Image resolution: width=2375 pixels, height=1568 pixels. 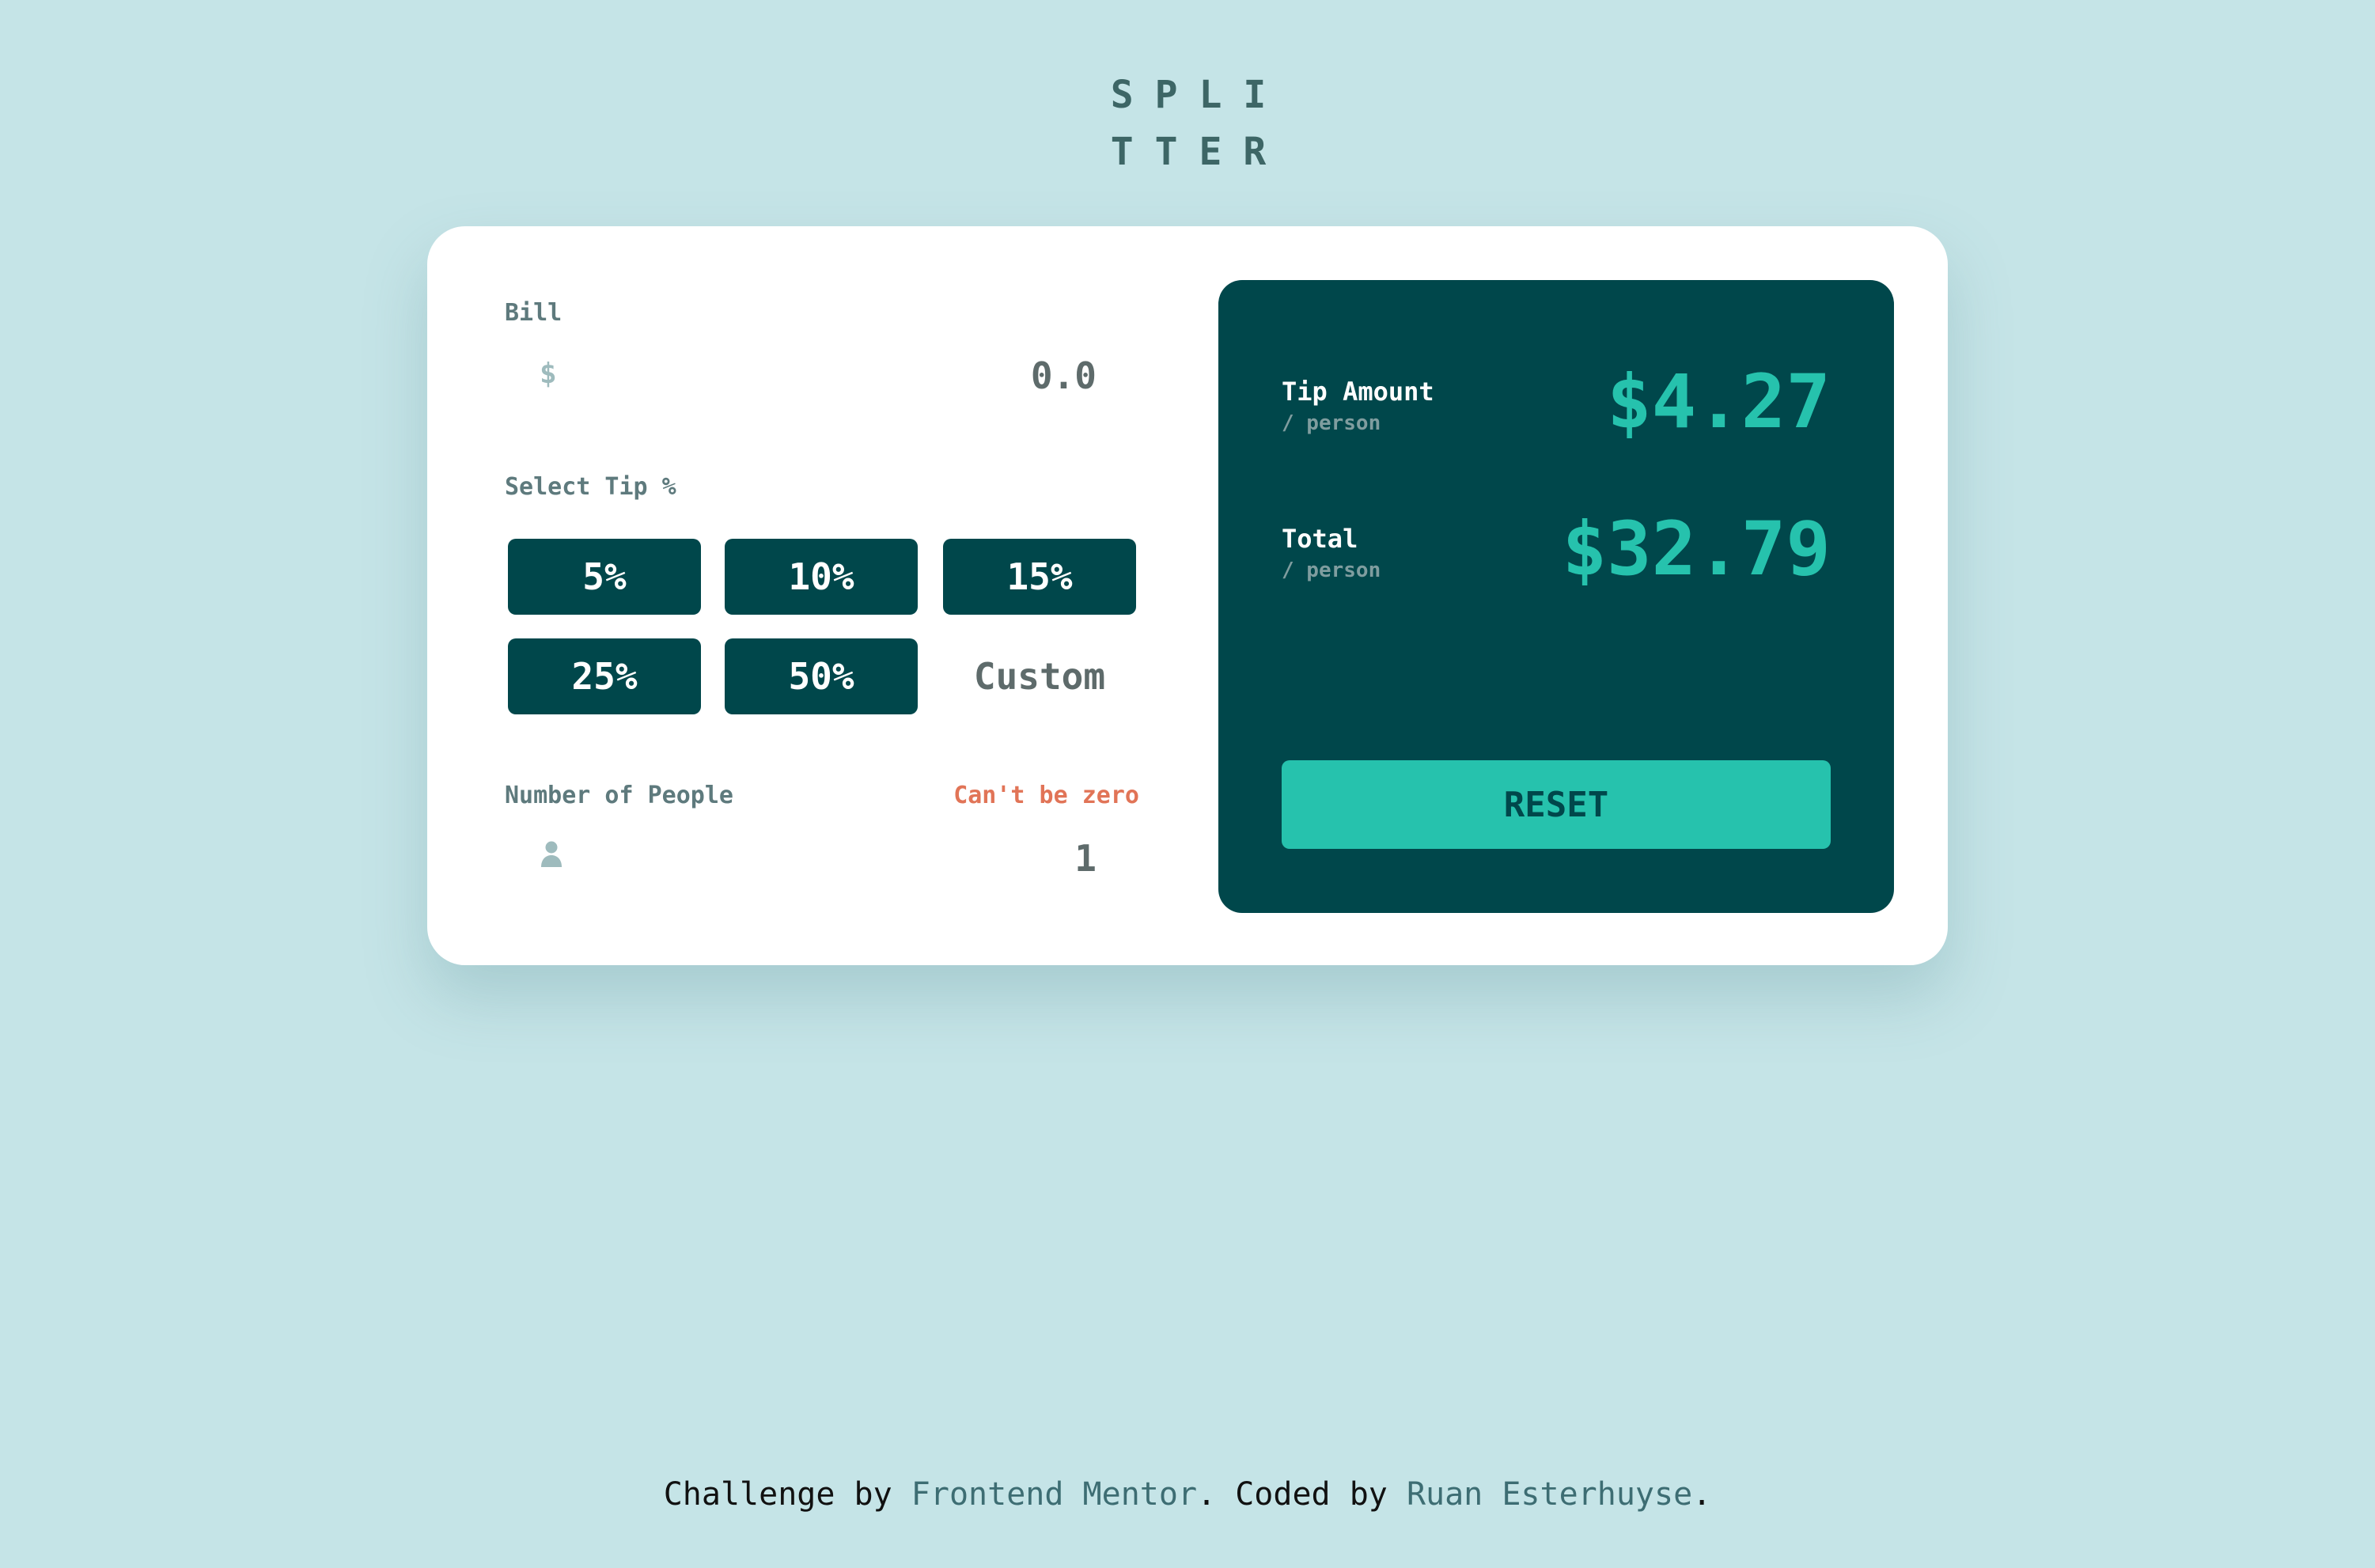 I want to click on tip-amount-label: Tip Amount, so click(x=1358, y=392).